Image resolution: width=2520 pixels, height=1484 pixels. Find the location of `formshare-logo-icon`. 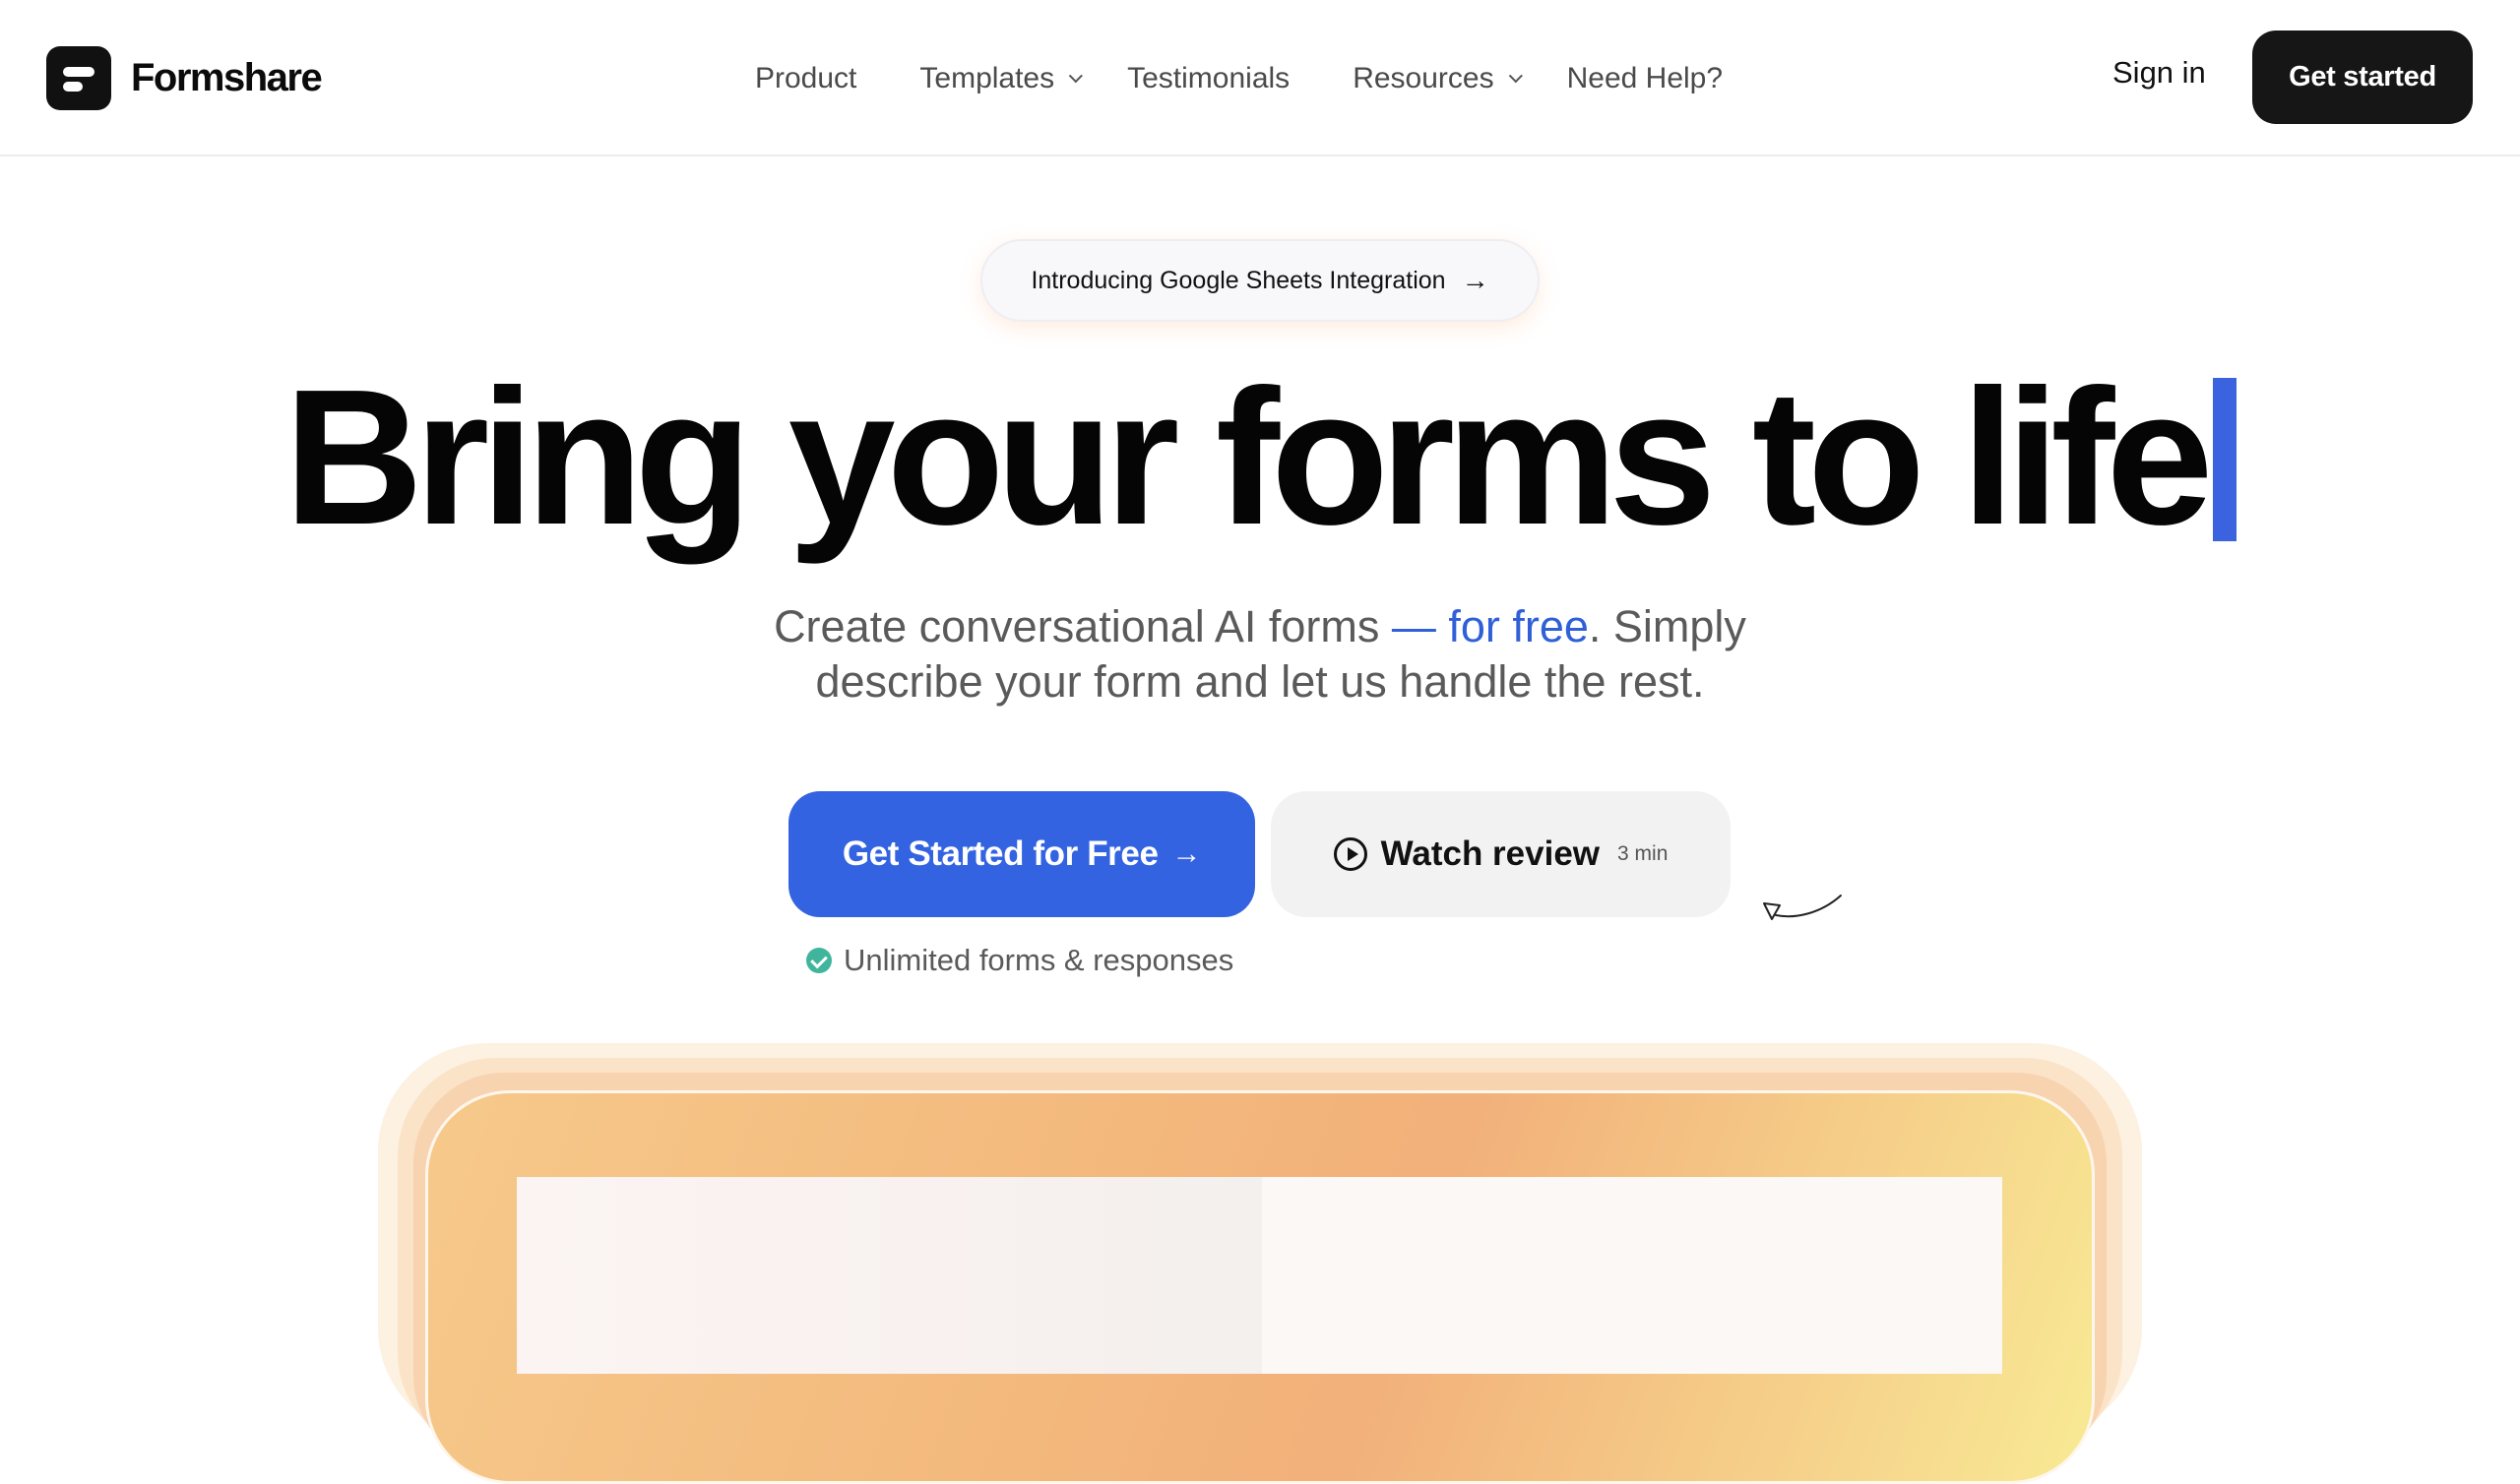

formshare-logo-icon is located at coordinates (78, 78).